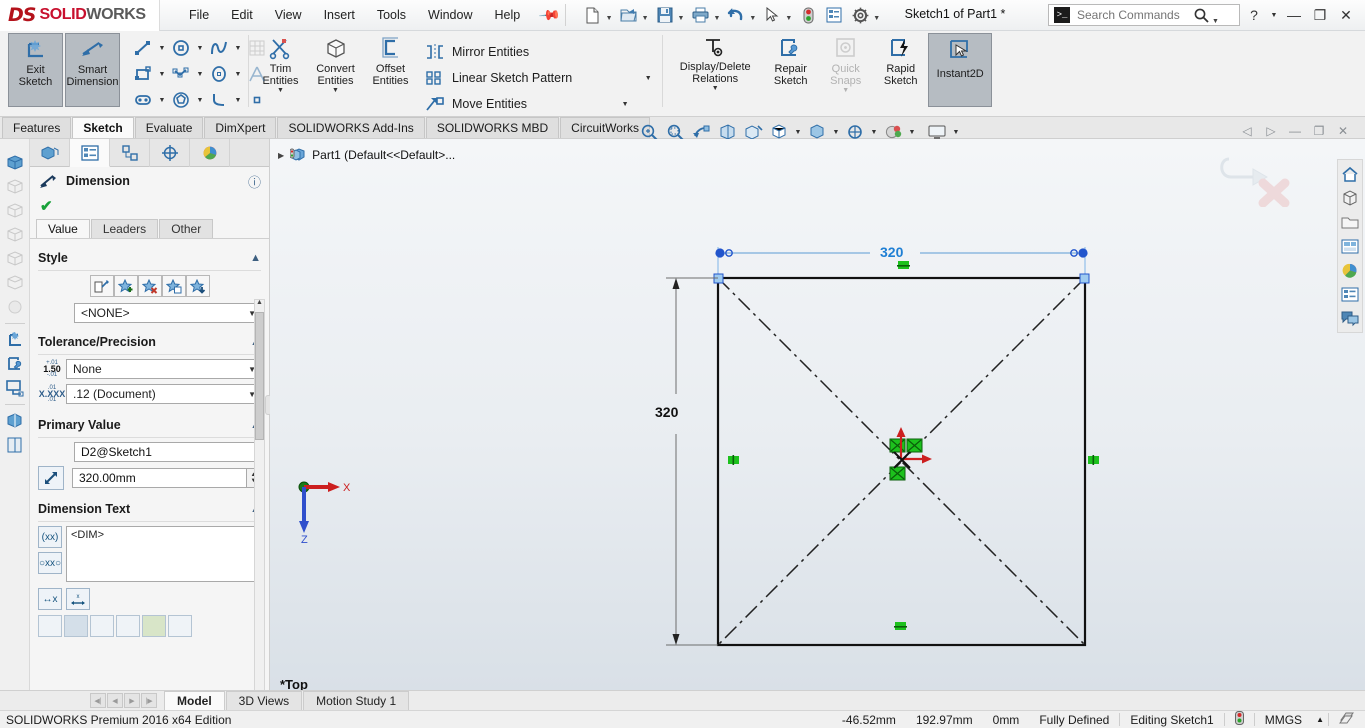 This screenshot has width=1365, height=728. I want to click on spline-icon, so click(219, 48).